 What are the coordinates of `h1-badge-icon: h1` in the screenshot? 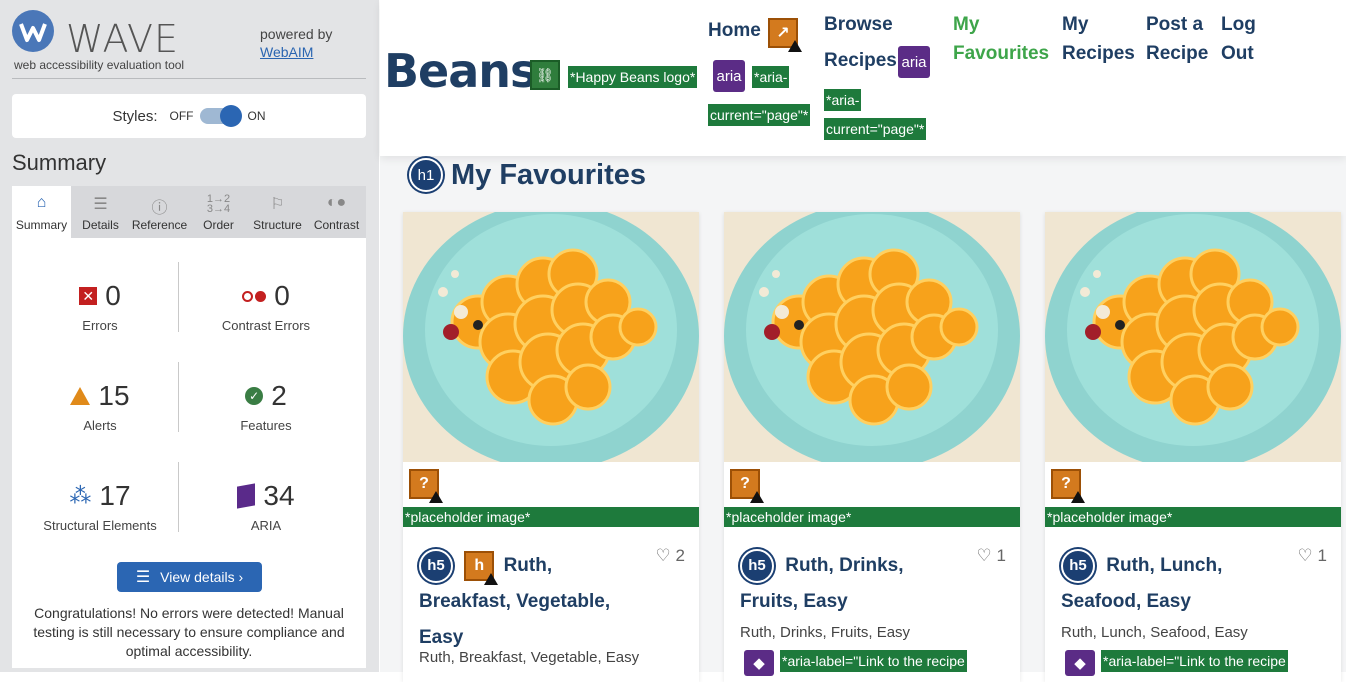 It's located at (426, 175).